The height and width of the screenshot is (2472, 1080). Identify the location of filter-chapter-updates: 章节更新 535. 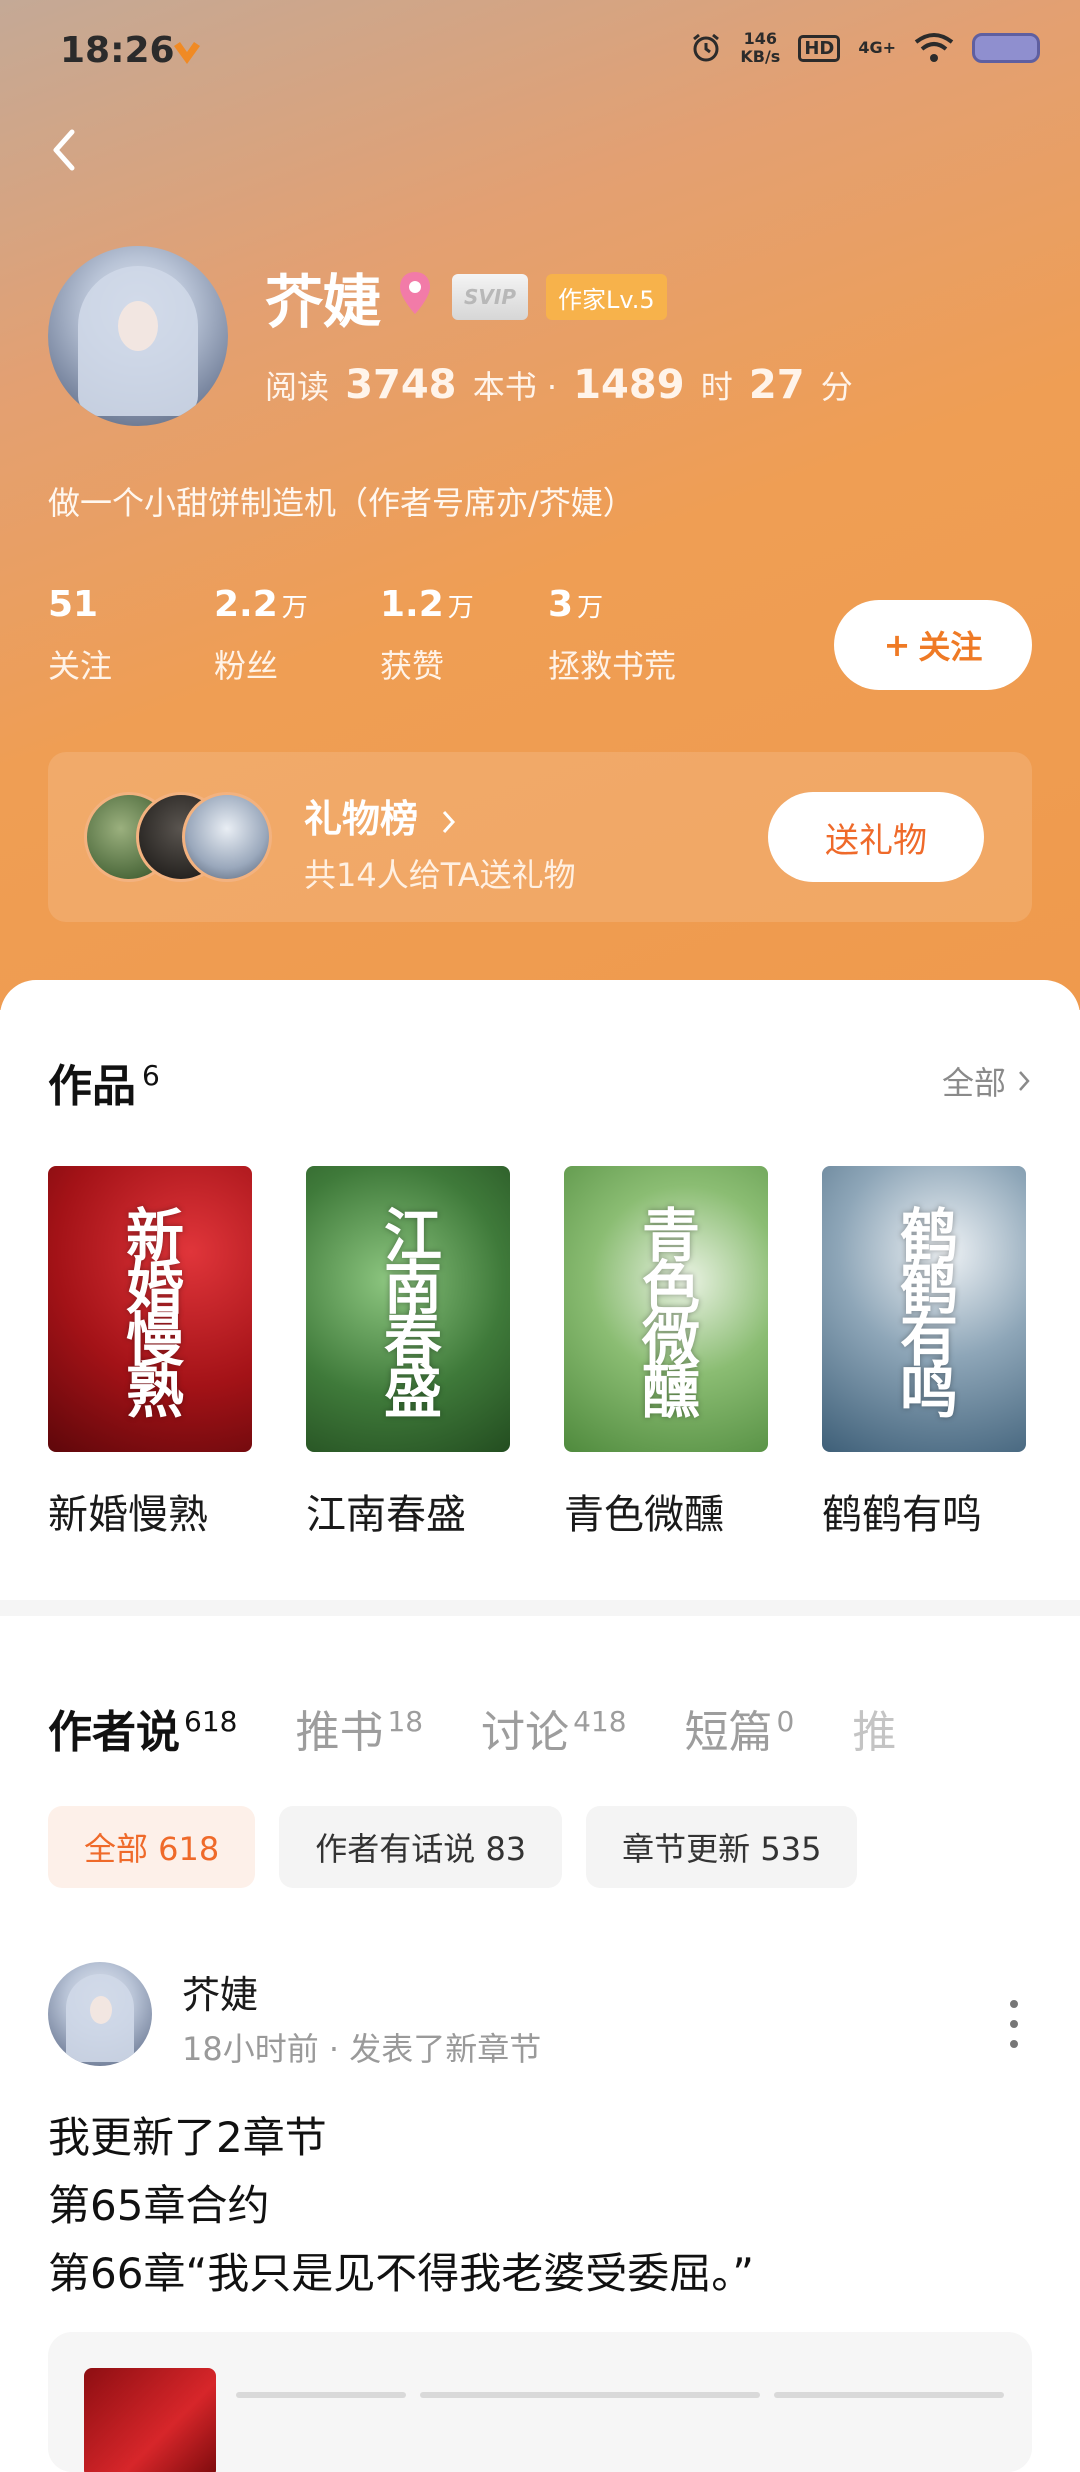
(722, 1847).